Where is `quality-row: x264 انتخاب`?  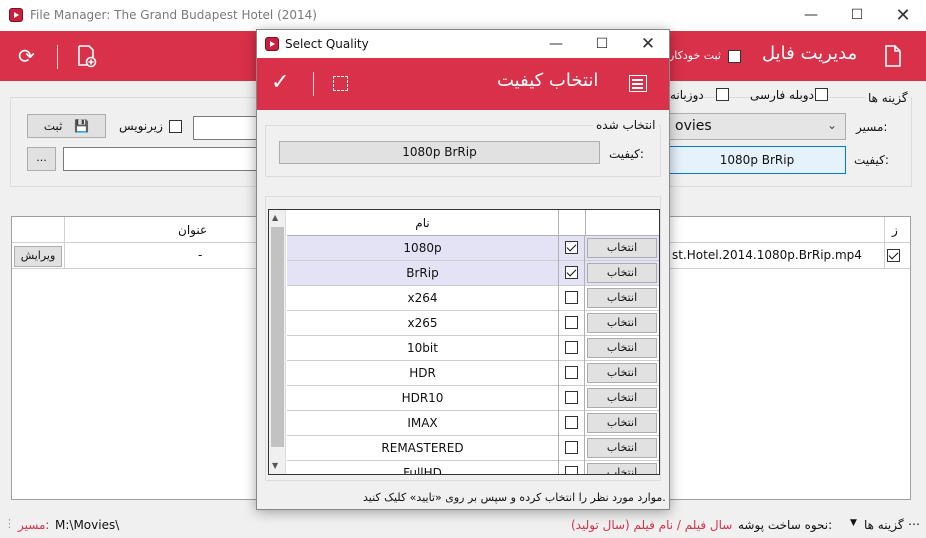
quality-row: x264 انتخاب is located at coordinates (473, 298).